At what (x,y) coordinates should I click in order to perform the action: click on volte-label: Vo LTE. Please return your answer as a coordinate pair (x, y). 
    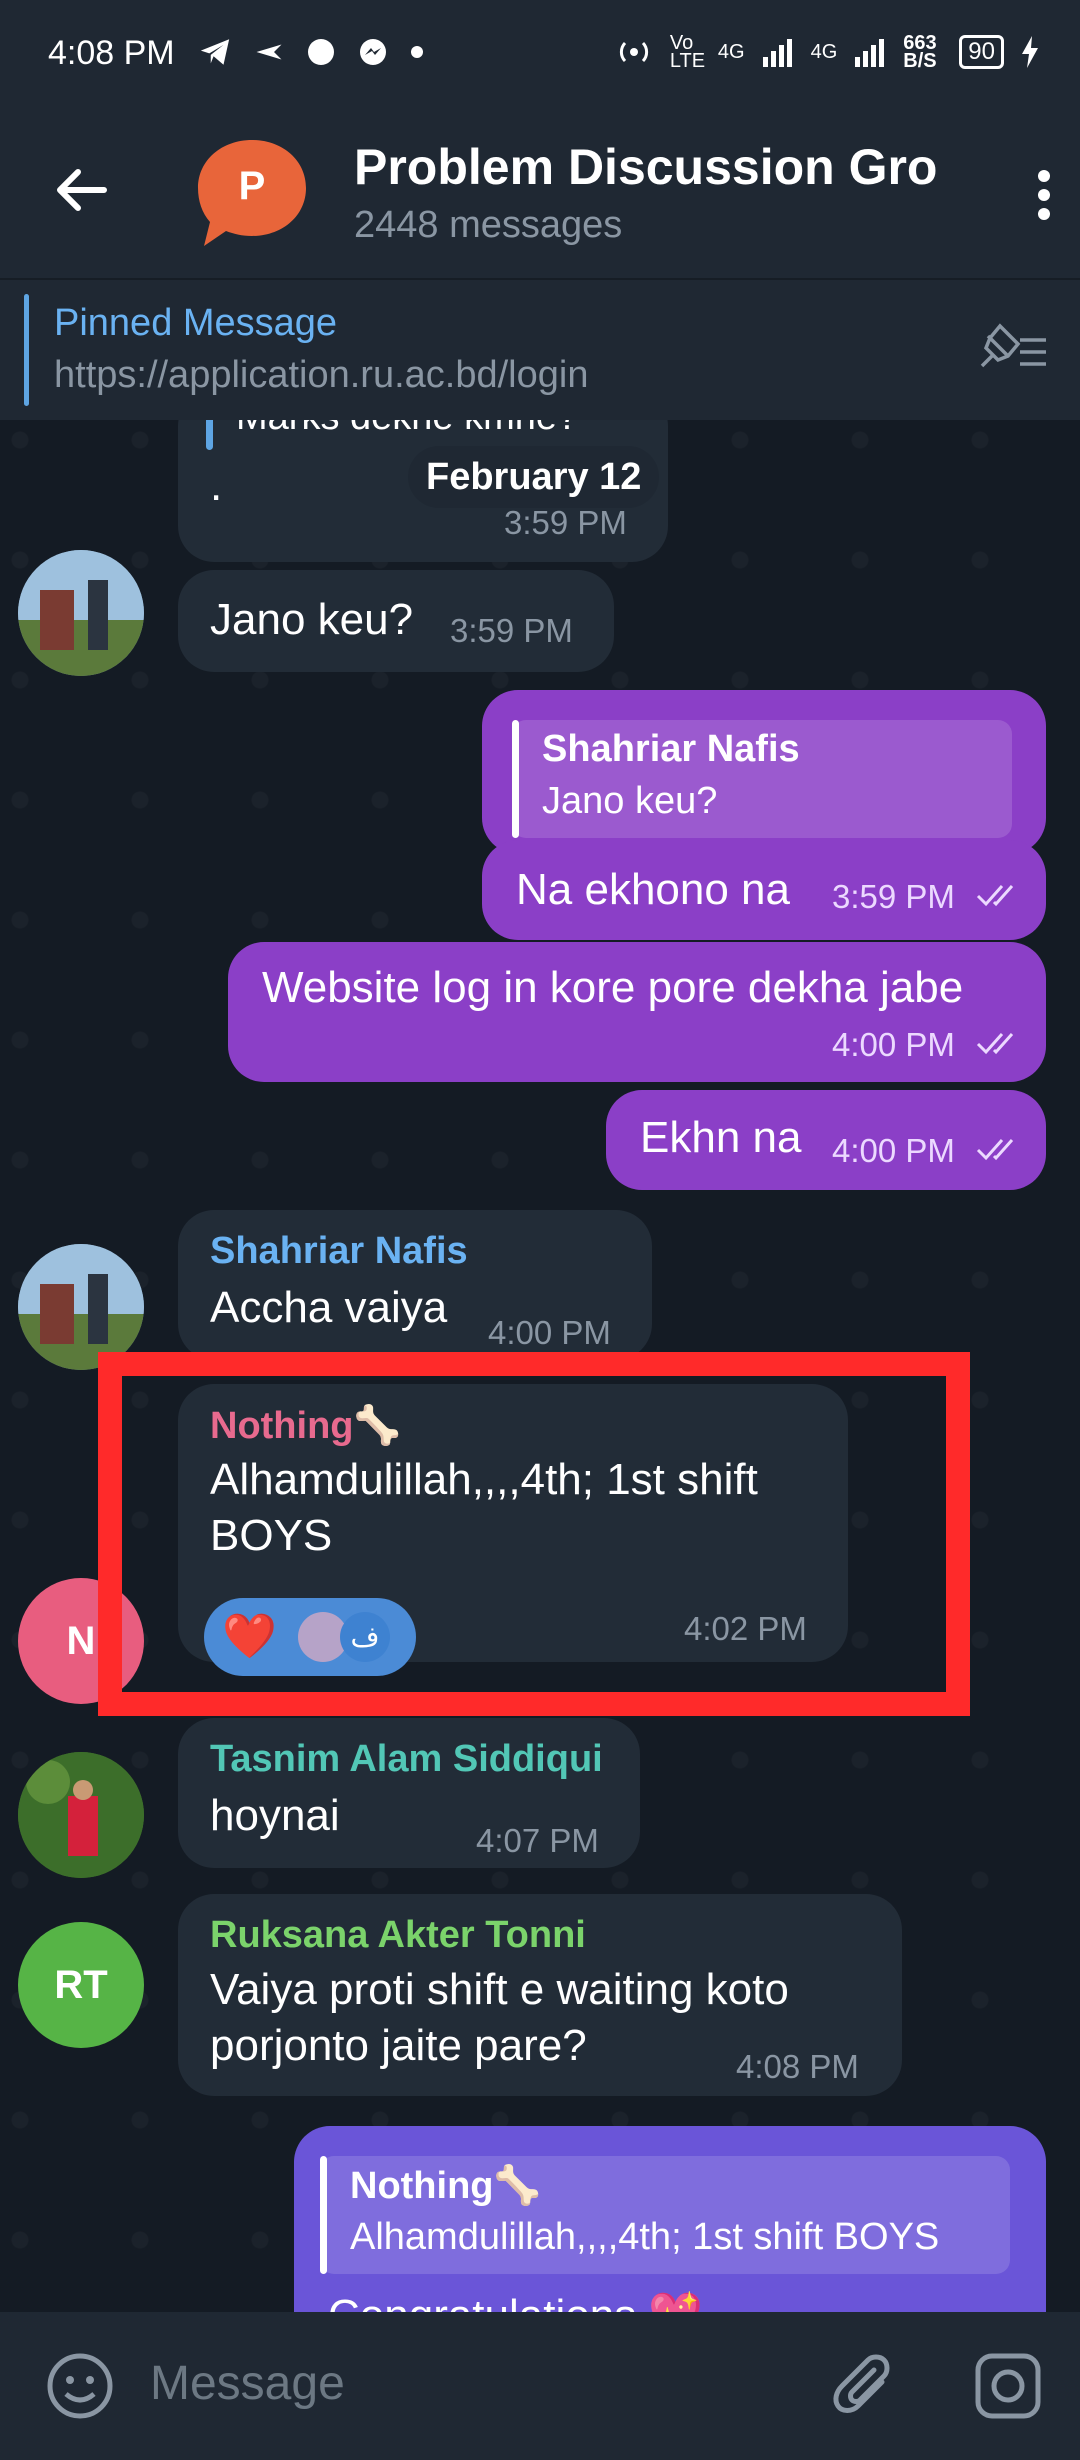
    Looking at the image, I should click on (687, 52).